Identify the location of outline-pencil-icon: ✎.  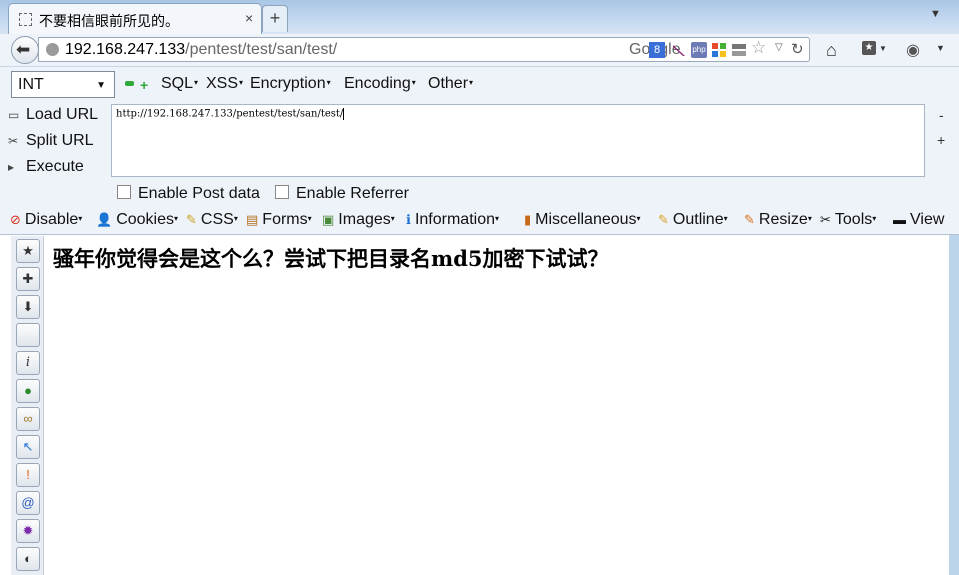
(663, 219).